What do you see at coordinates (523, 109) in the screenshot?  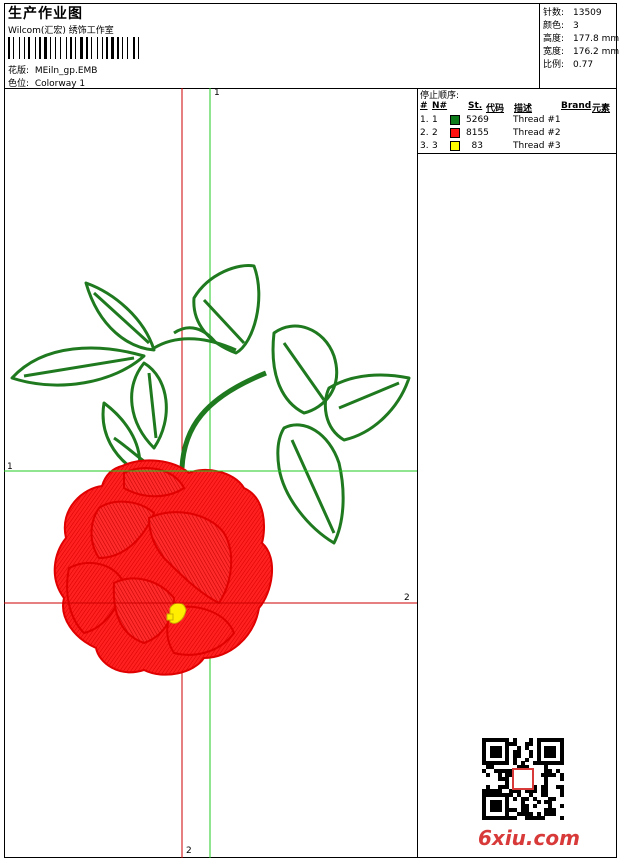 I see `col-header-desc: 描述` at bounding box center [523, 109].